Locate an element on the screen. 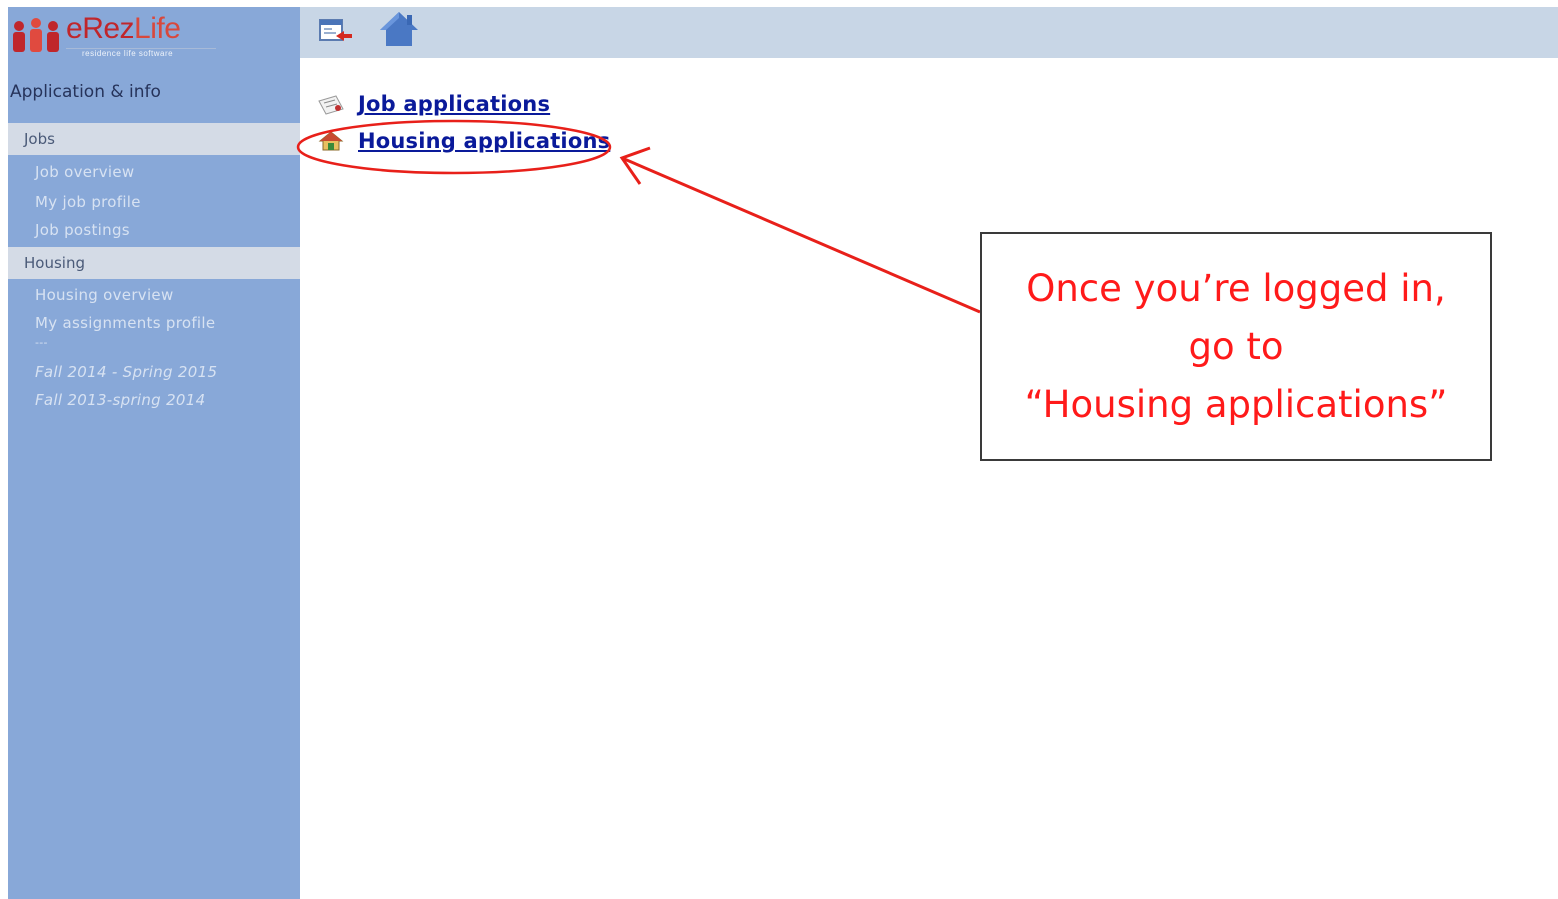 This screenshot has height=899, width=1558. job-applications-link-row: Job applications is located at coordinates (433, 104).